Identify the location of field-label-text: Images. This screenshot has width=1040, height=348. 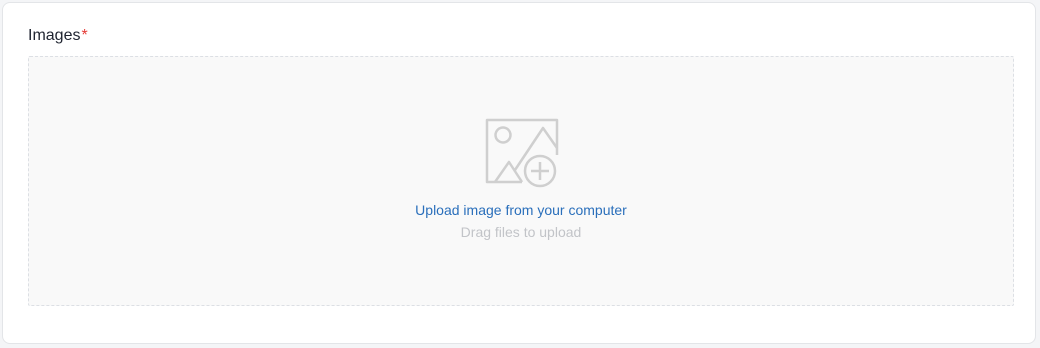
(54, 35).